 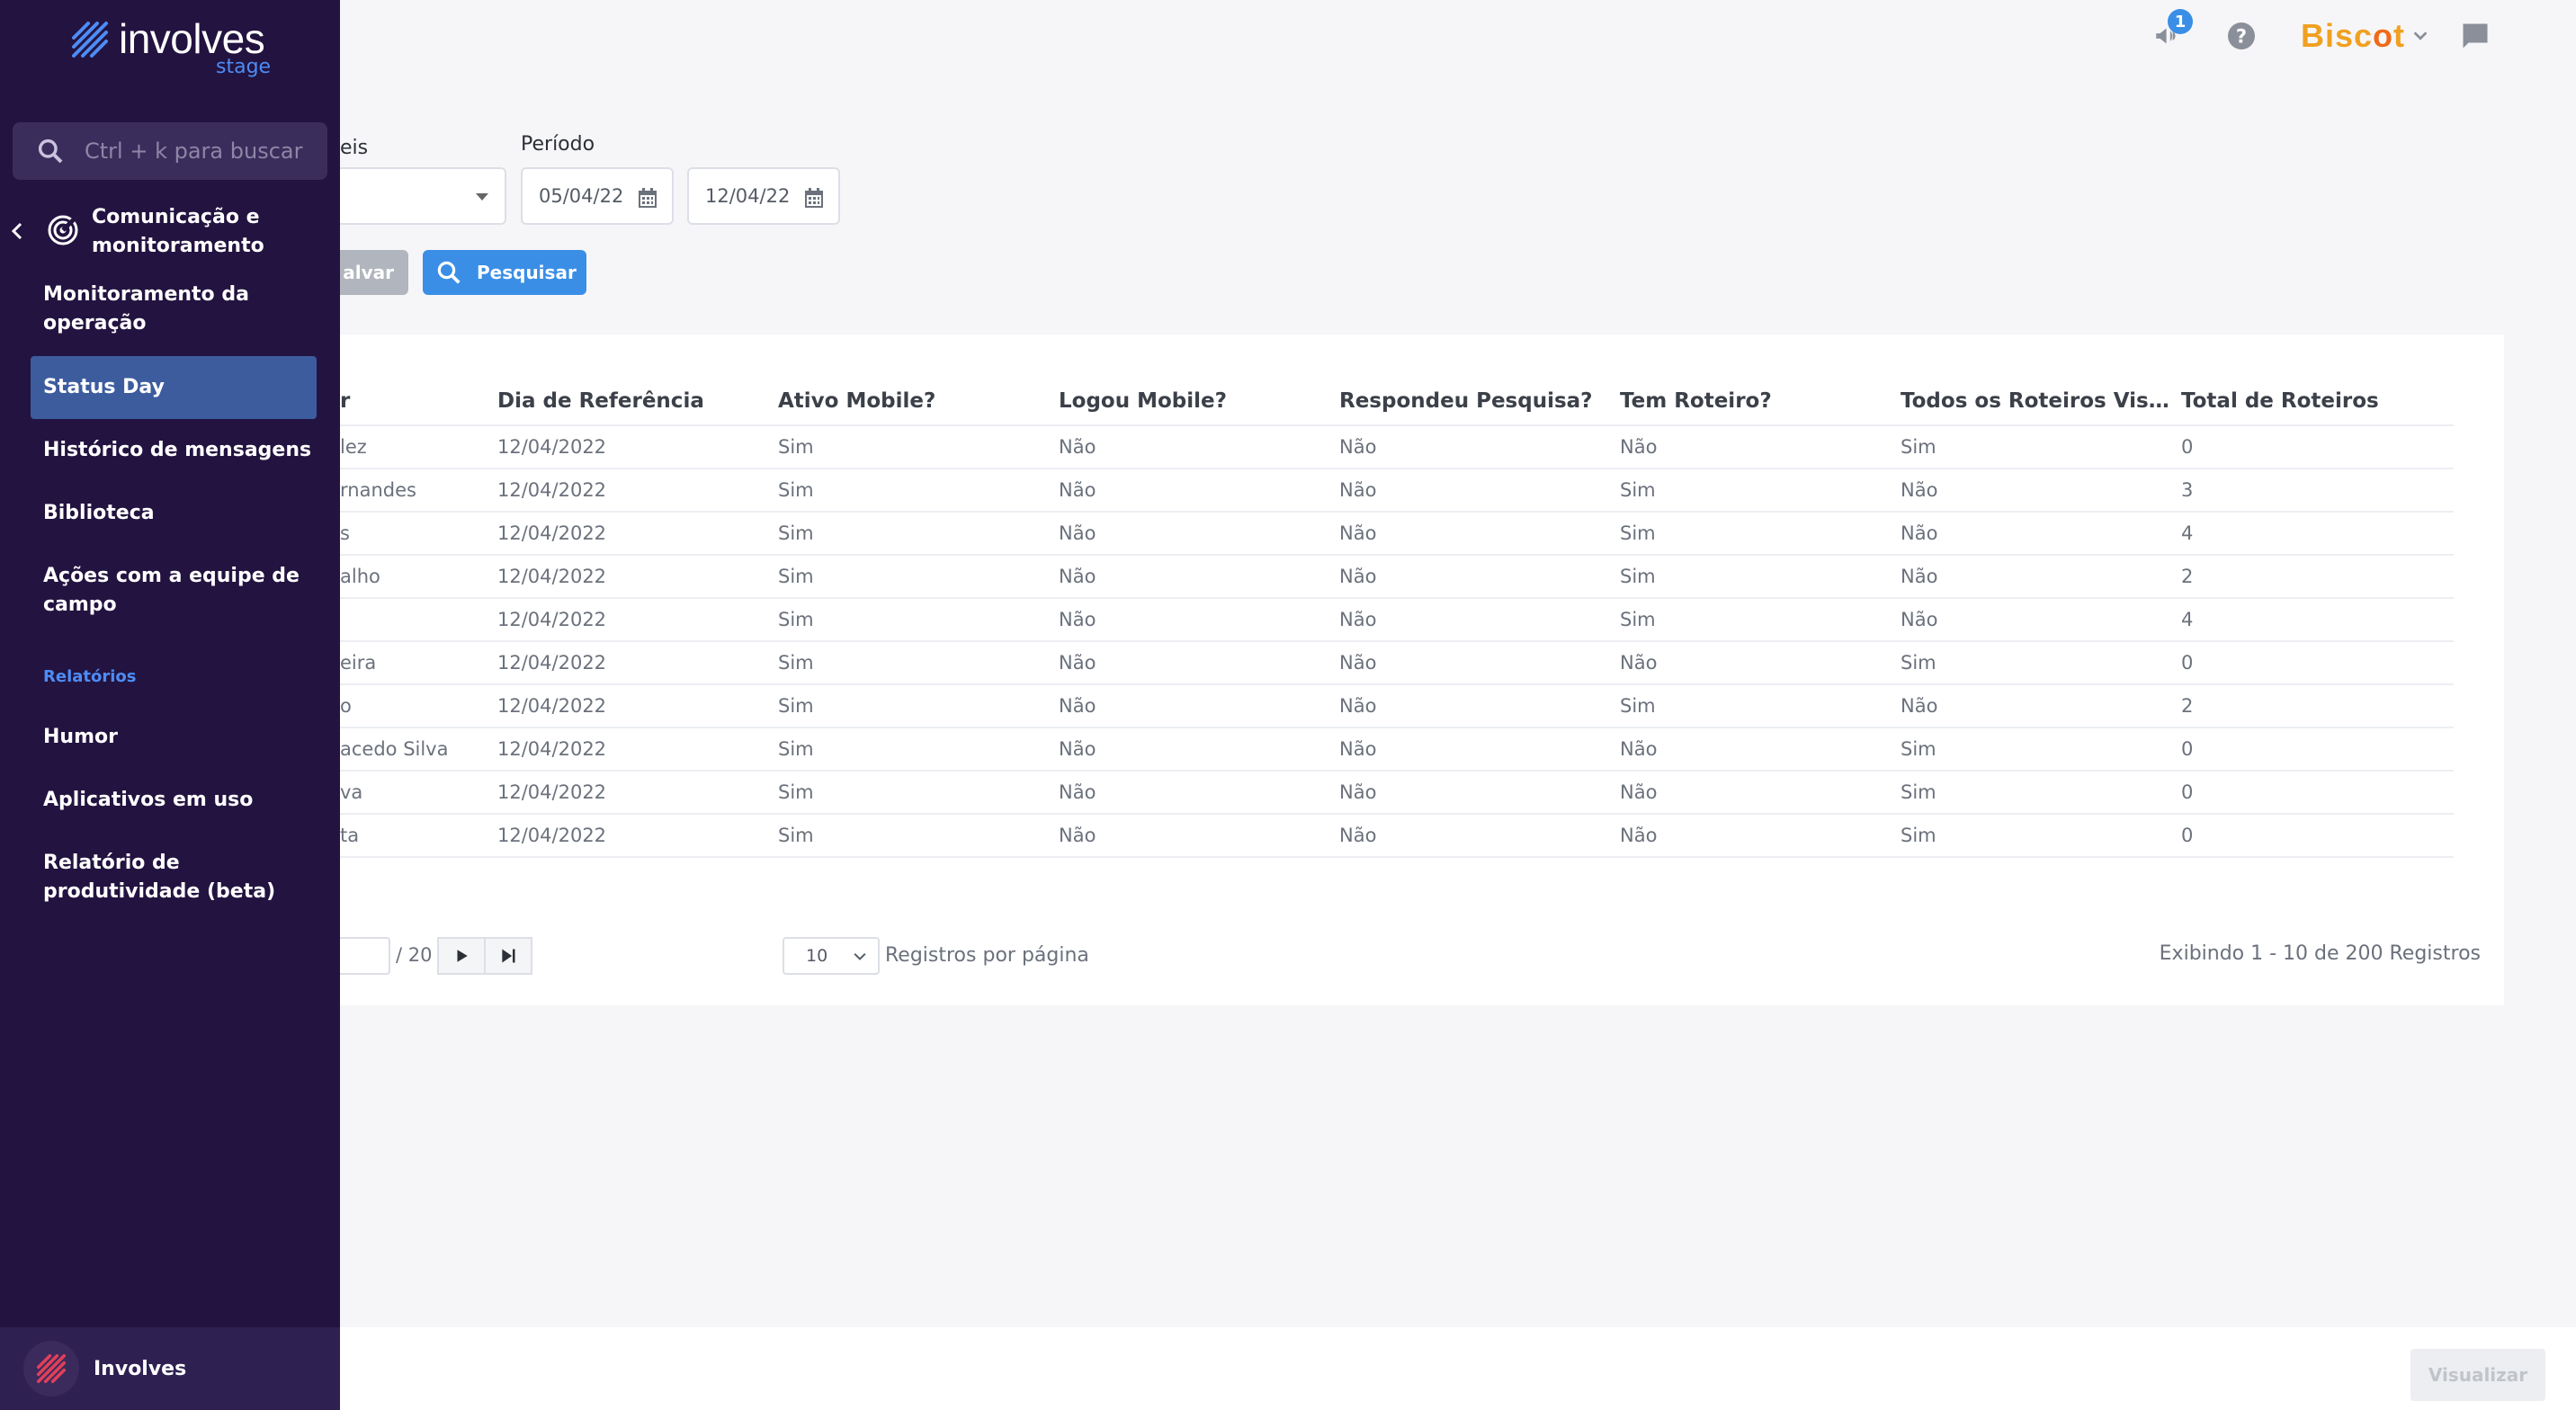 What do you see at coordinates (17, 231) in the screenshot?
I see `chevron-left-icon` at bounding box center [17, 231].